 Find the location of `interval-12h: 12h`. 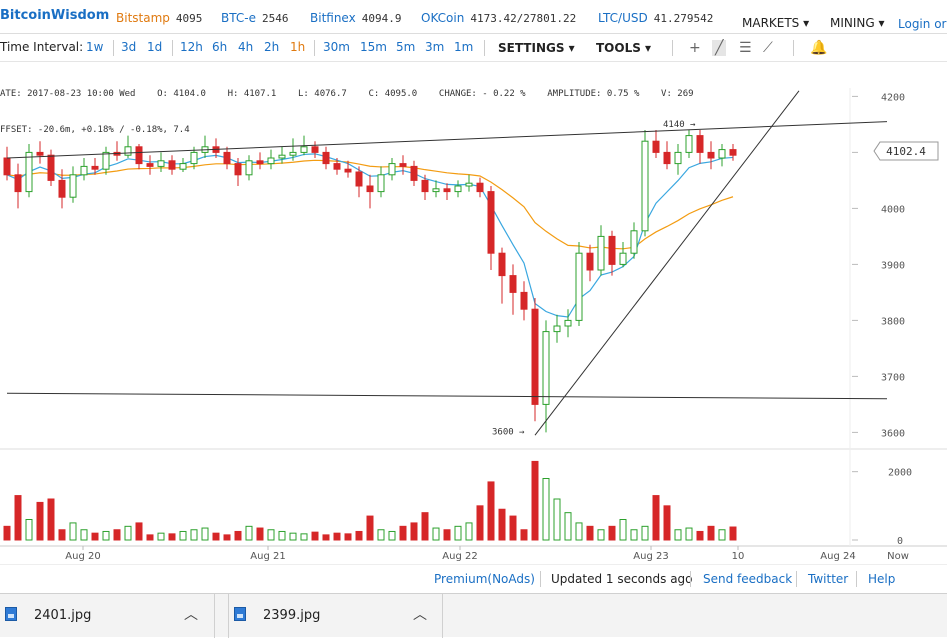

interval-12h: 12h is located at coordinates (191, 47).